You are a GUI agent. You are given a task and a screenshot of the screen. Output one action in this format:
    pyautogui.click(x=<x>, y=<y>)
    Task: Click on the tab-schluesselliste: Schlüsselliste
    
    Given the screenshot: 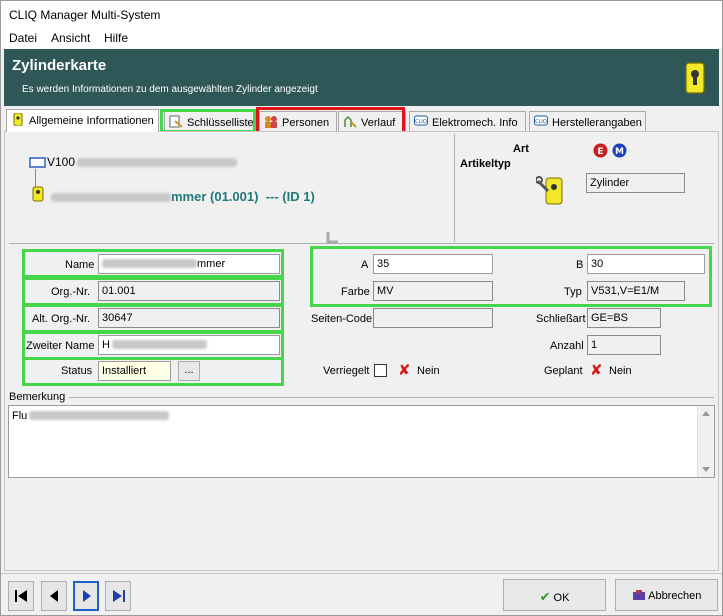 What is the action you would take?
    pyautogui.click(x=210, y=121)
    